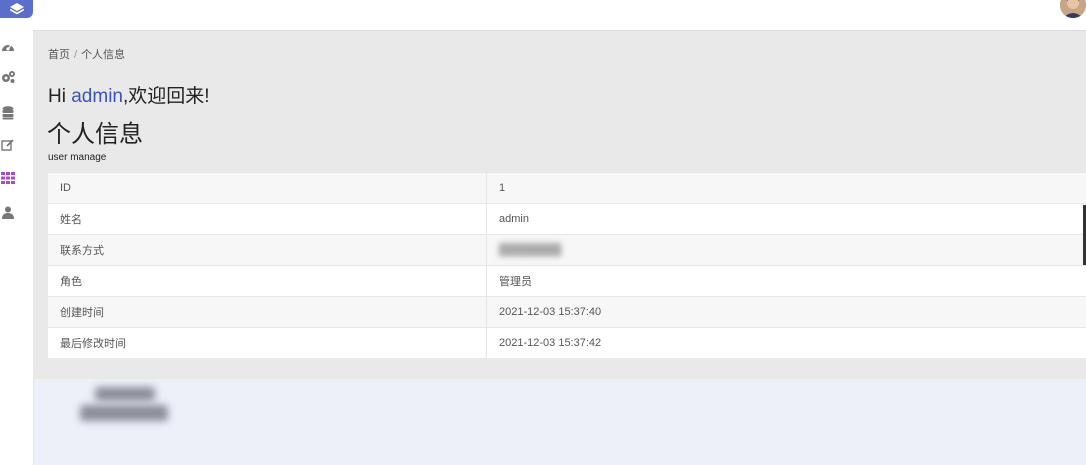 Image resolution: width=1086 pixels, height=465 pixels. What do you see at coordinates (267, 250) in the screenshot?
I see `row-label: 联系方式` at bounding box center [267, 250].